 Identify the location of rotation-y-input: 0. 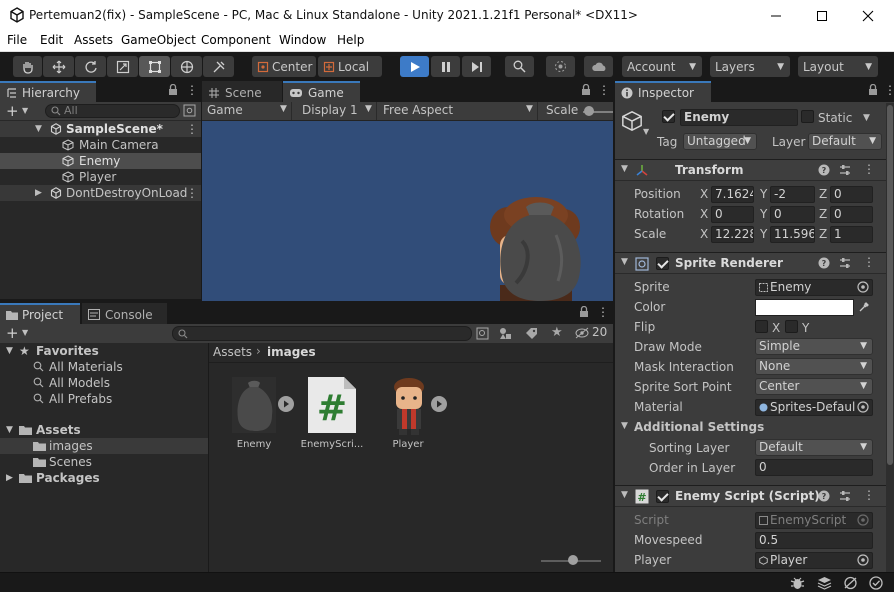
(792, 214).